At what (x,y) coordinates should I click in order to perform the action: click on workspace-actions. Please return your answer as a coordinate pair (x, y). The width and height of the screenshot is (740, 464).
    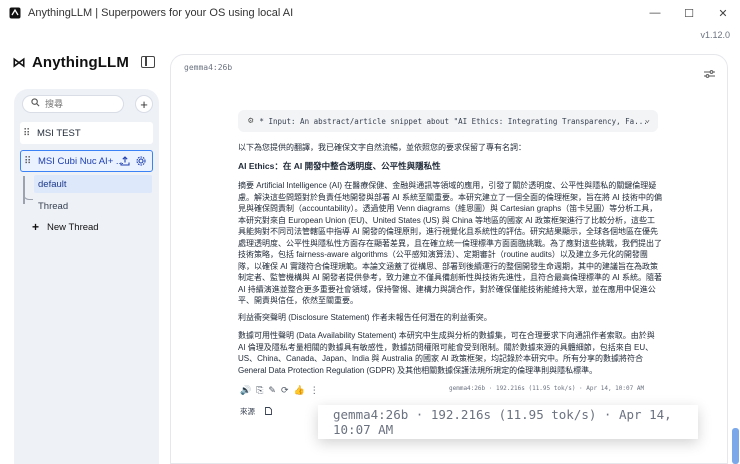
    Looking at the image, I should click on (133, 162).